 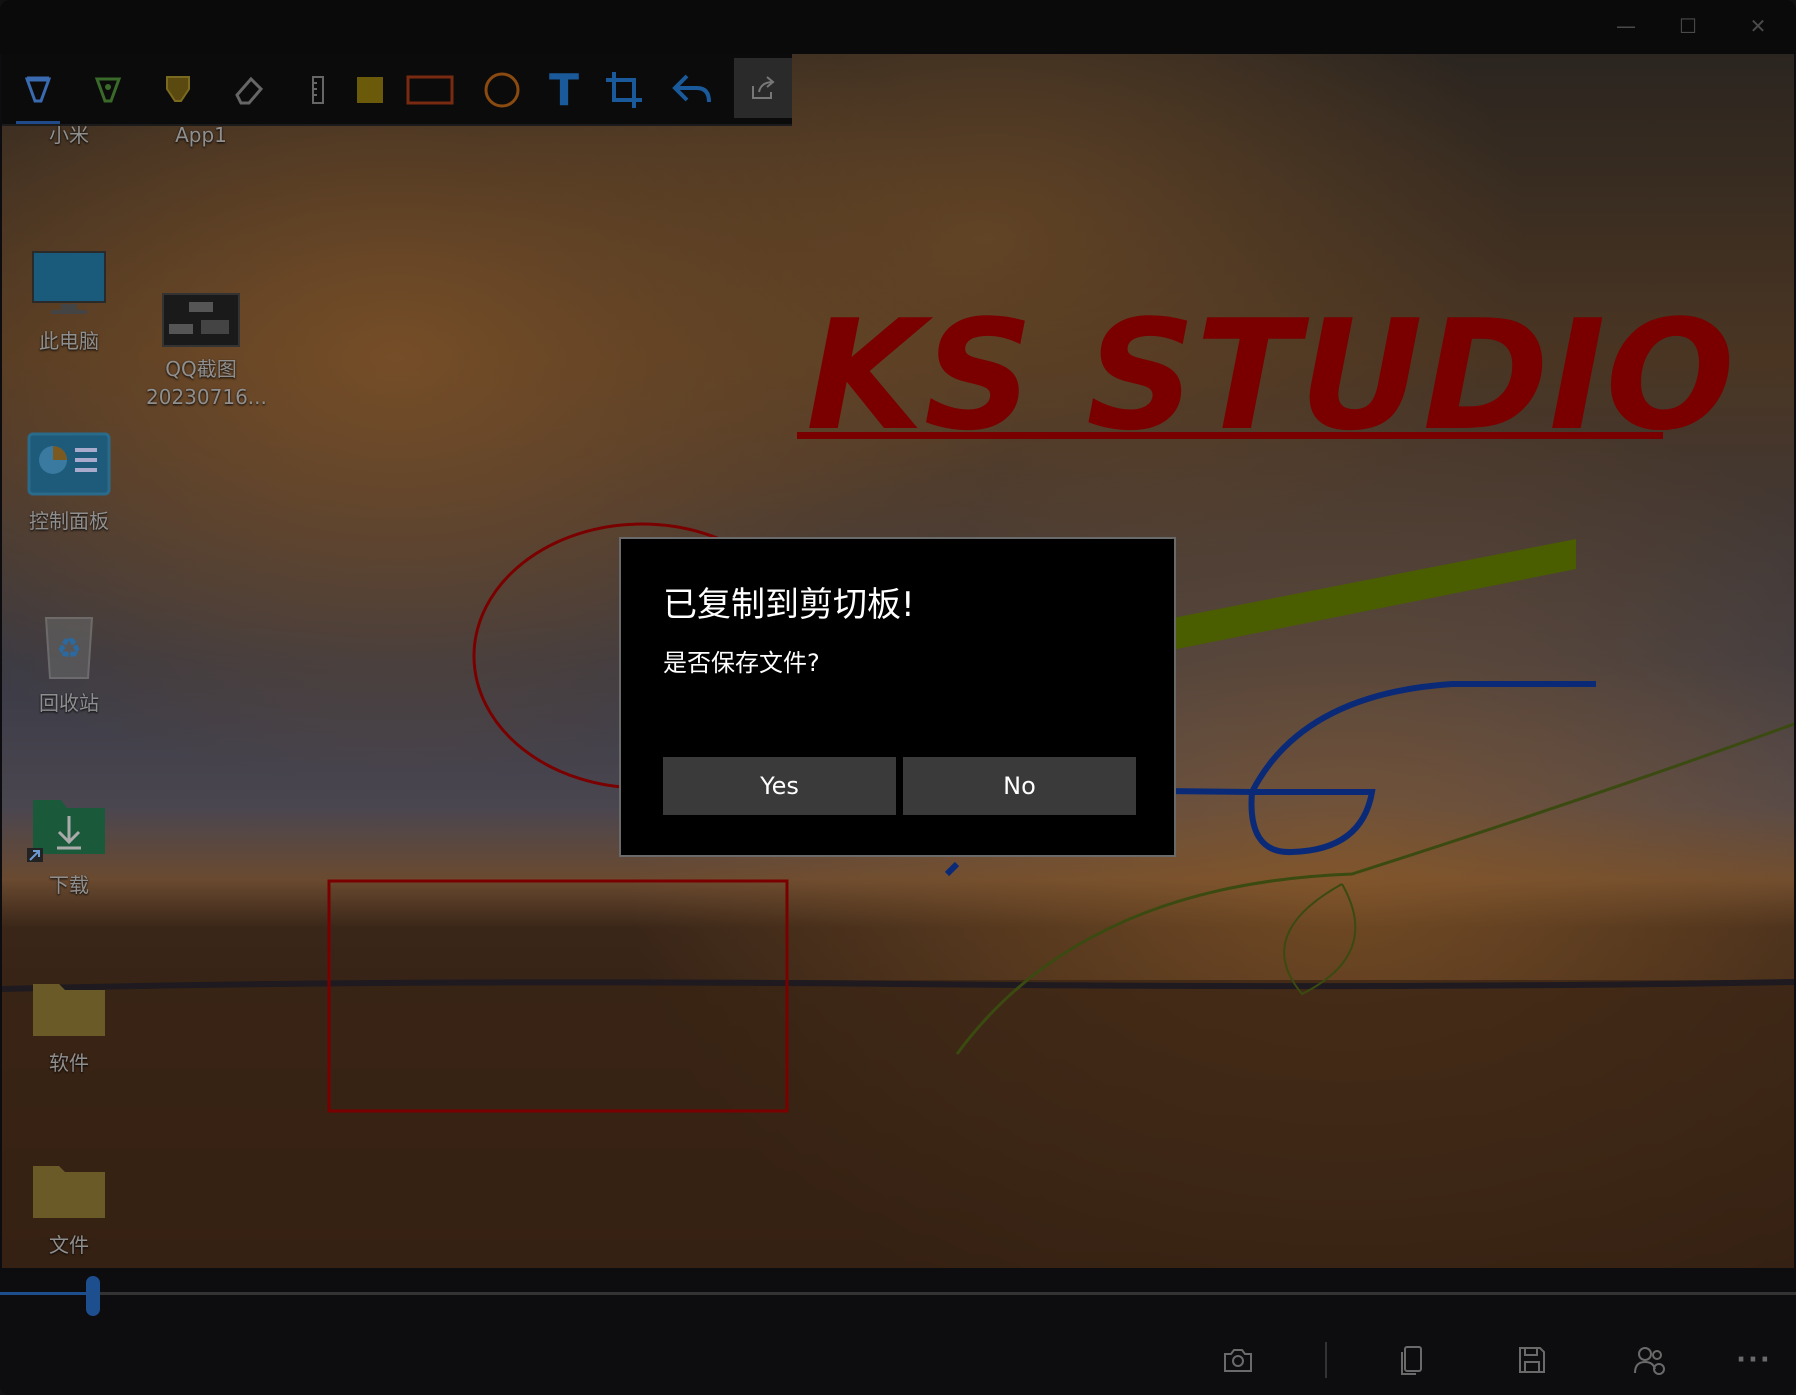 I want to click on undo-tool-button, so click(x=692, y=90).